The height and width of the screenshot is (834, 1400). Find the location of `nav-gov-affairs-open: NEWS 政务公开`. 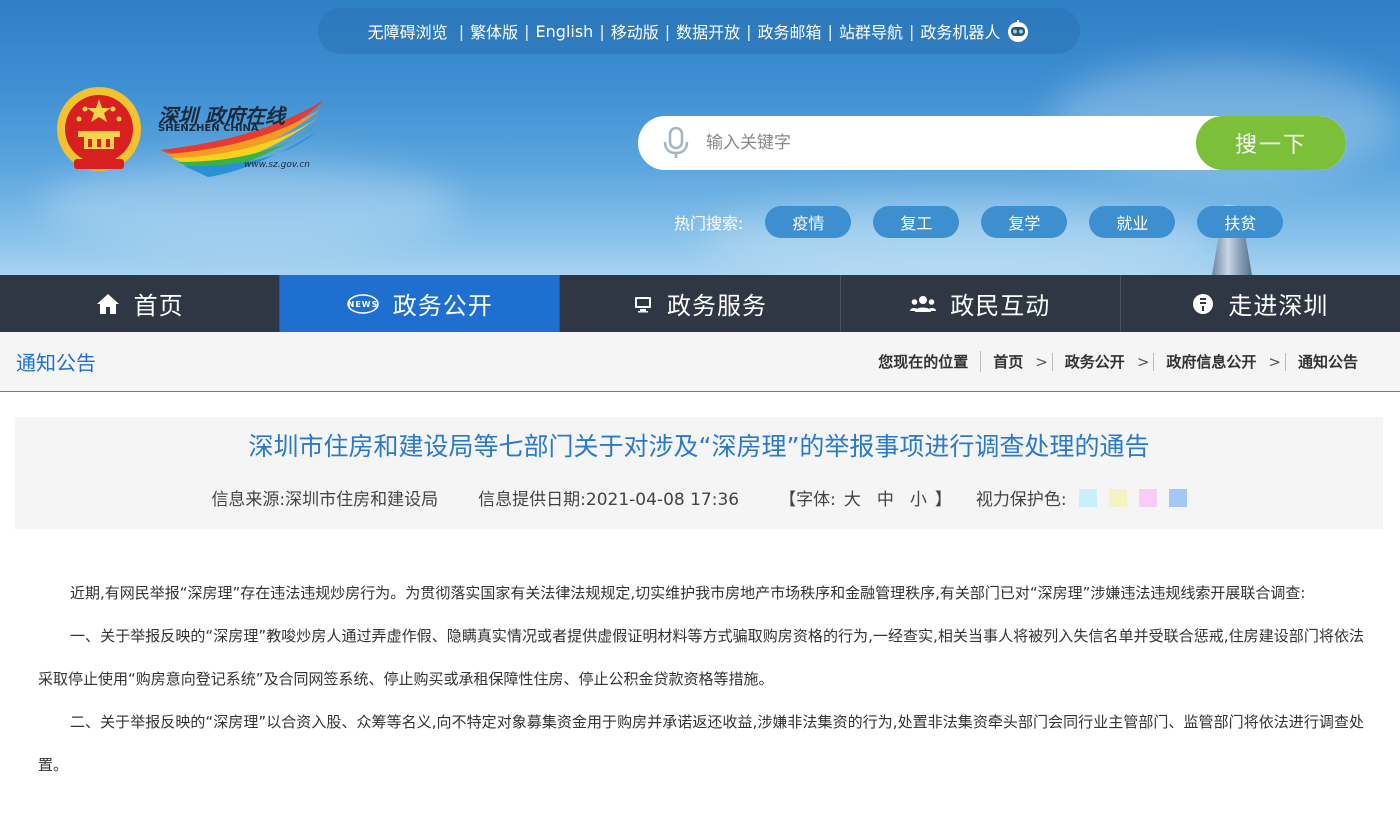

nav-gov-affairs-open: NEWS 政务公开 is located at coordinates (420, 303).